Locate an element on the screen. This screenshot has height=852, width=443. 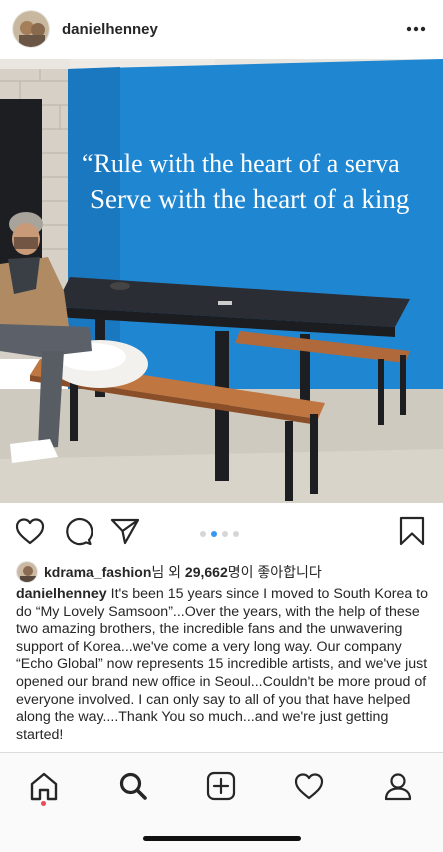
likes-text-suffix: 명이 좋아합니다 is located at coordinates (274, 572).